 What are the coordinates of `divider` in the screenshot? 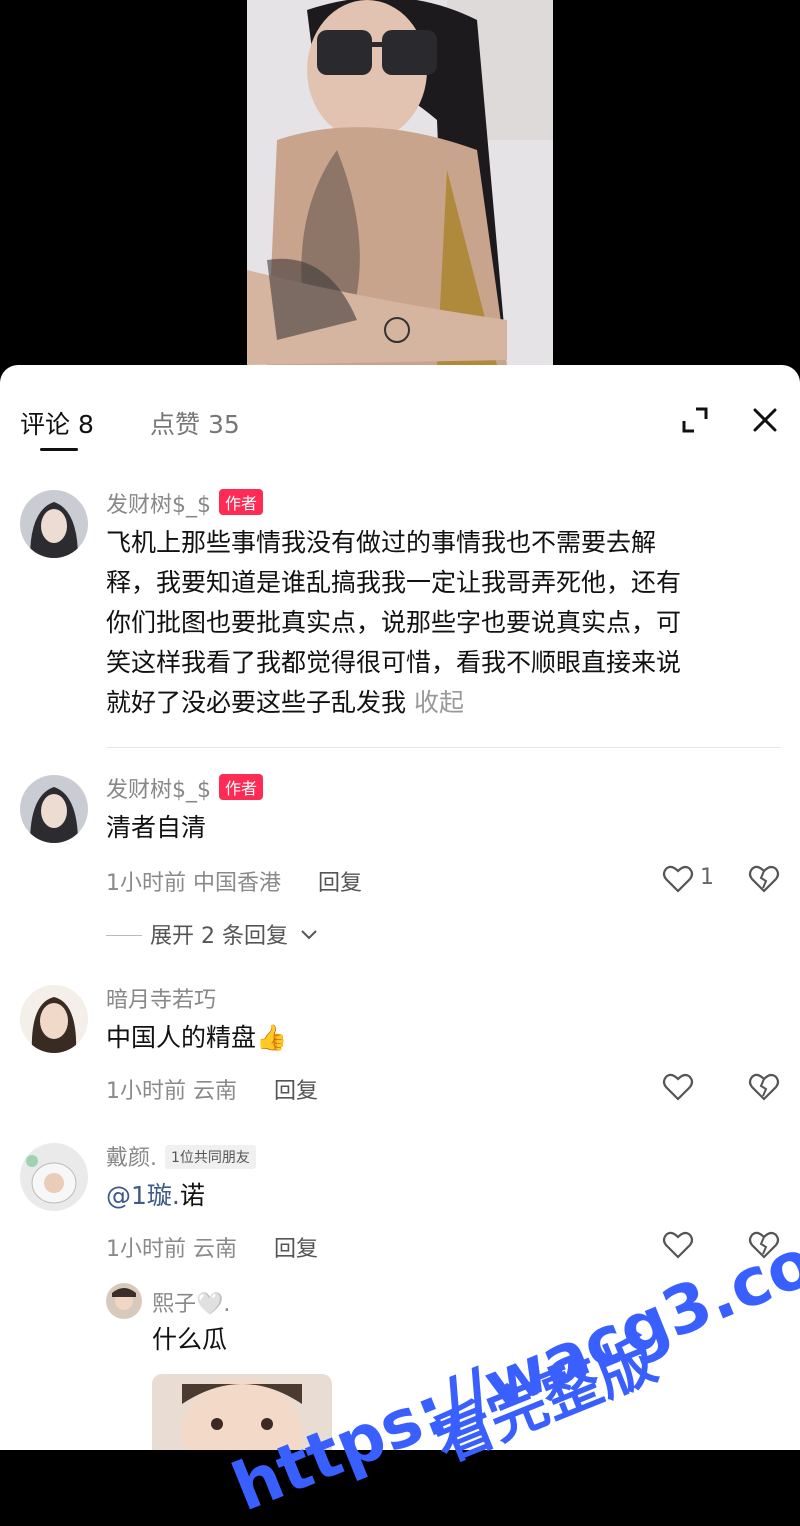 It's located at (443, 747).